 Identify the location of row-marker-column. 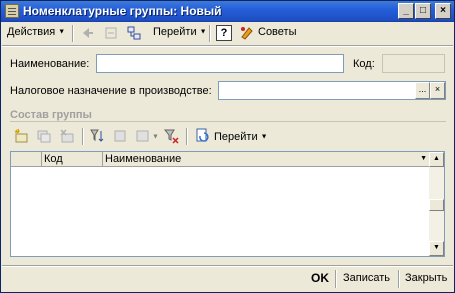
(26, 159).